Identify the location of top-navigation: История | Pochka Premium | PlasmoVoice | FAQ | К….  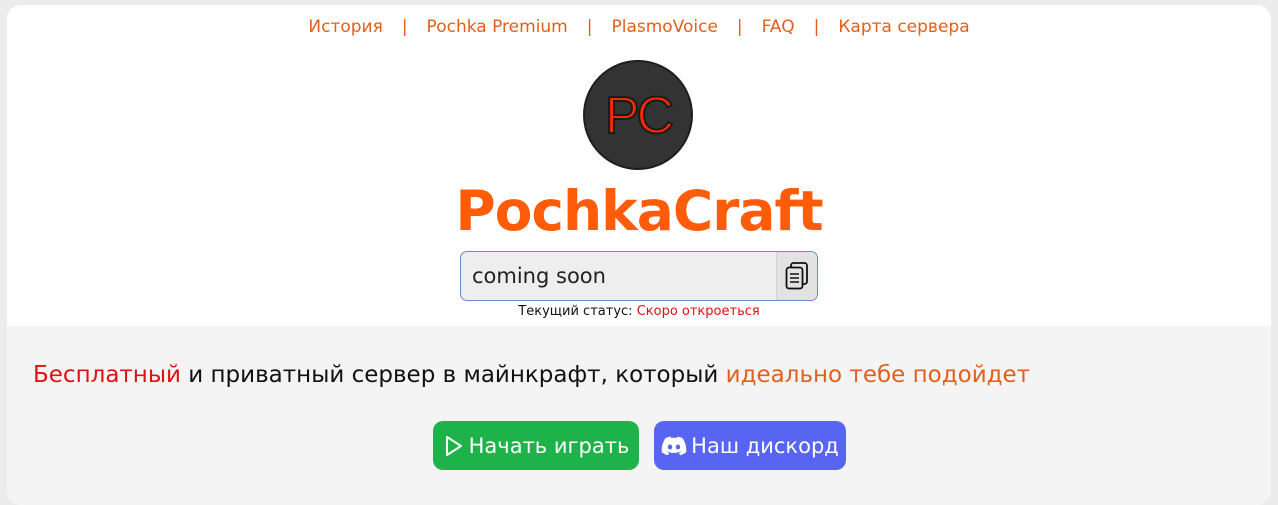
(639, 27).